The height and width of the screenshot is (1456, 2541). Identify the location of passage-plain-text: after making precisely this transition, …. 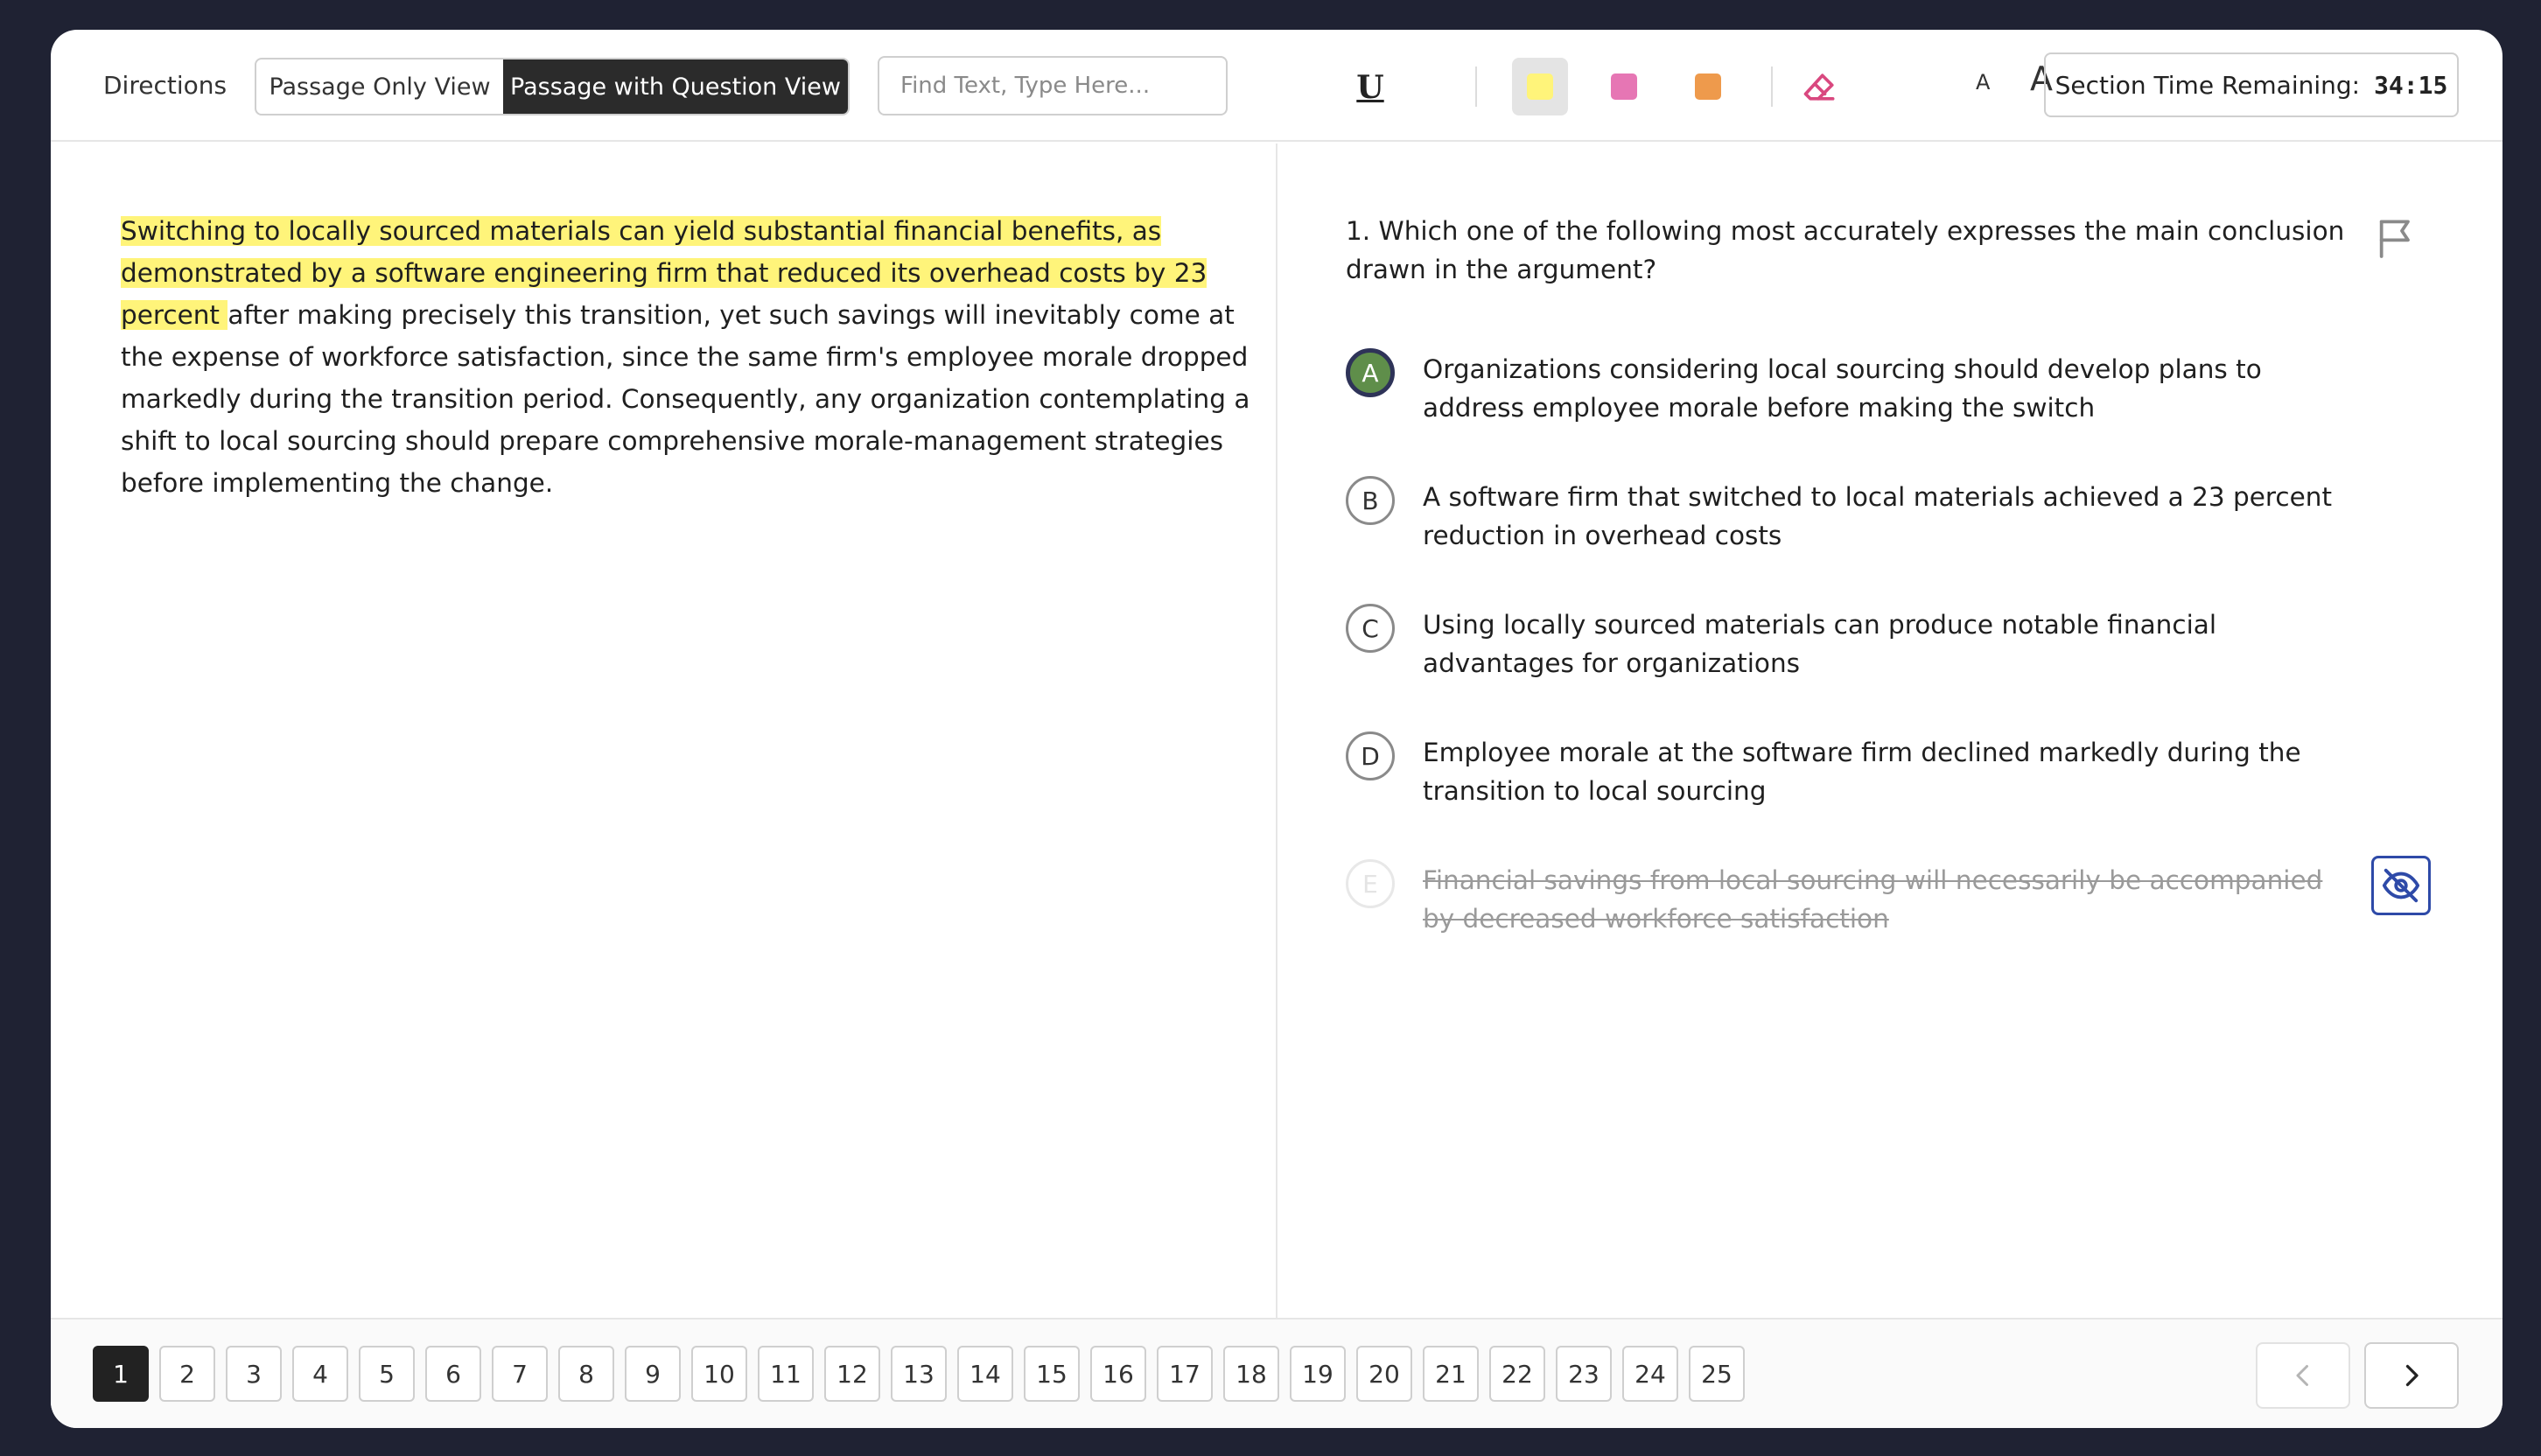
(685, 399).